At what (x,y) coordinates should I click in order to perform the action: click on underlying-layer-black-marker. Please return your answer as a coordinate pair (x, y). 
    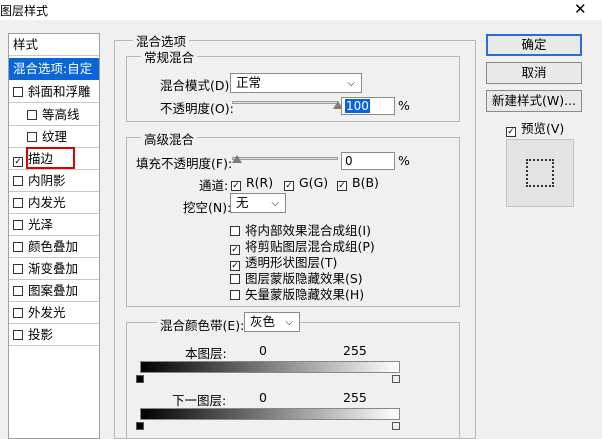
    Looking at the image, I should click on (140, 426).